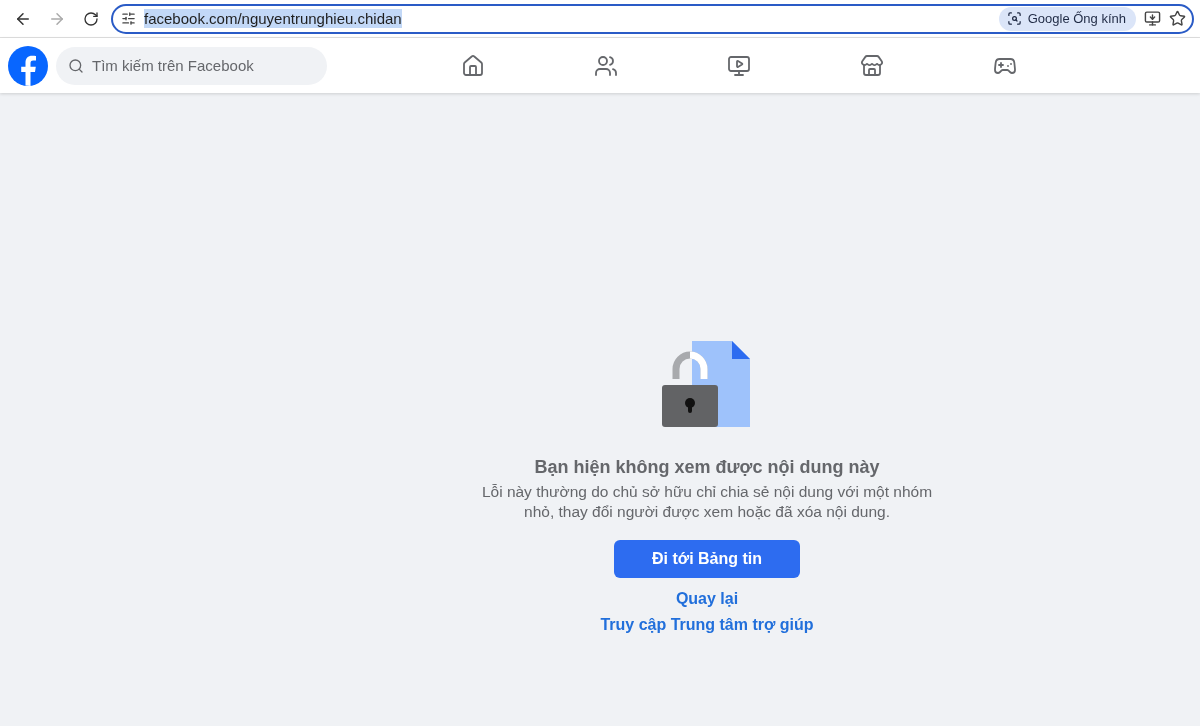  I want to click on address-bar: facebook.com/nguyentrunghieu.chidan Google Ống kính, so click(652, 18).